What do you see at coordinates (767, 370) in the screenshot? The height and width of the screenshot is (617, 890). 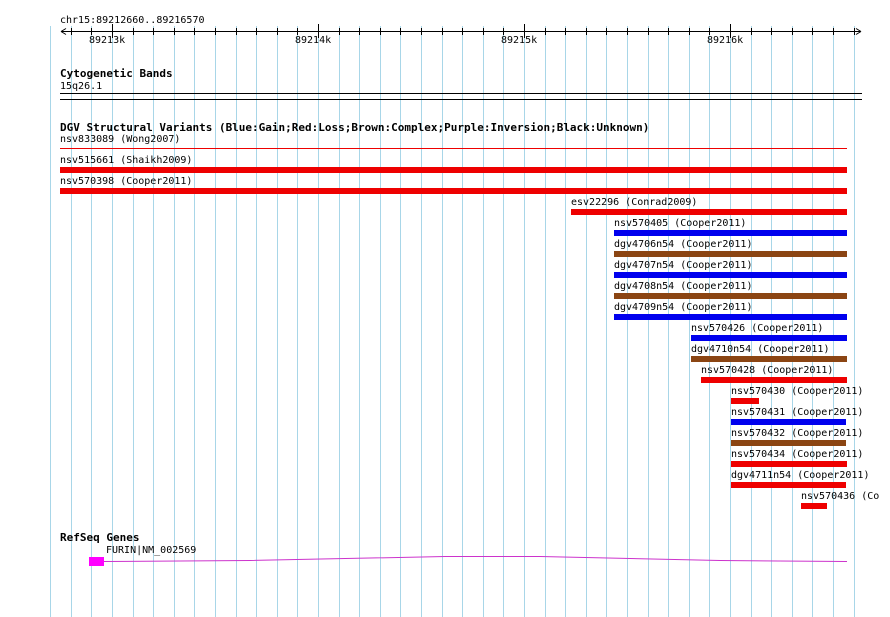 I see `variant-label: nsv570428 (Cooper2011)` at bounding box center [767, 370].